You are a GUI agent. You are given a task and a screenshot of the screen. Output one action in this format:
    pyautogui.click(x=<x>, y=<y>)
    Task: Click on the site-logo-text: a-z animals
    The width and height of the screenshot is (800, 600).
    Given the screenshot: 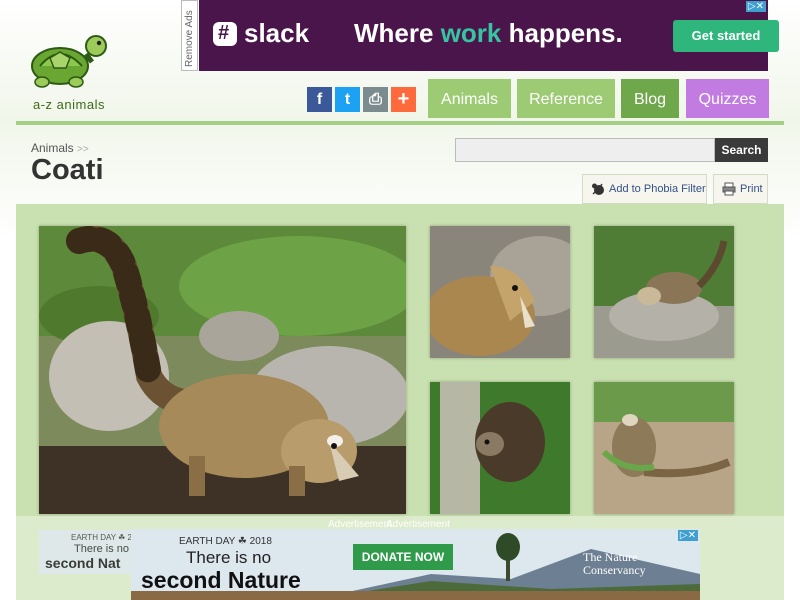 What is the action you would take?
    pyautogui.click(x=69, y=104)
    